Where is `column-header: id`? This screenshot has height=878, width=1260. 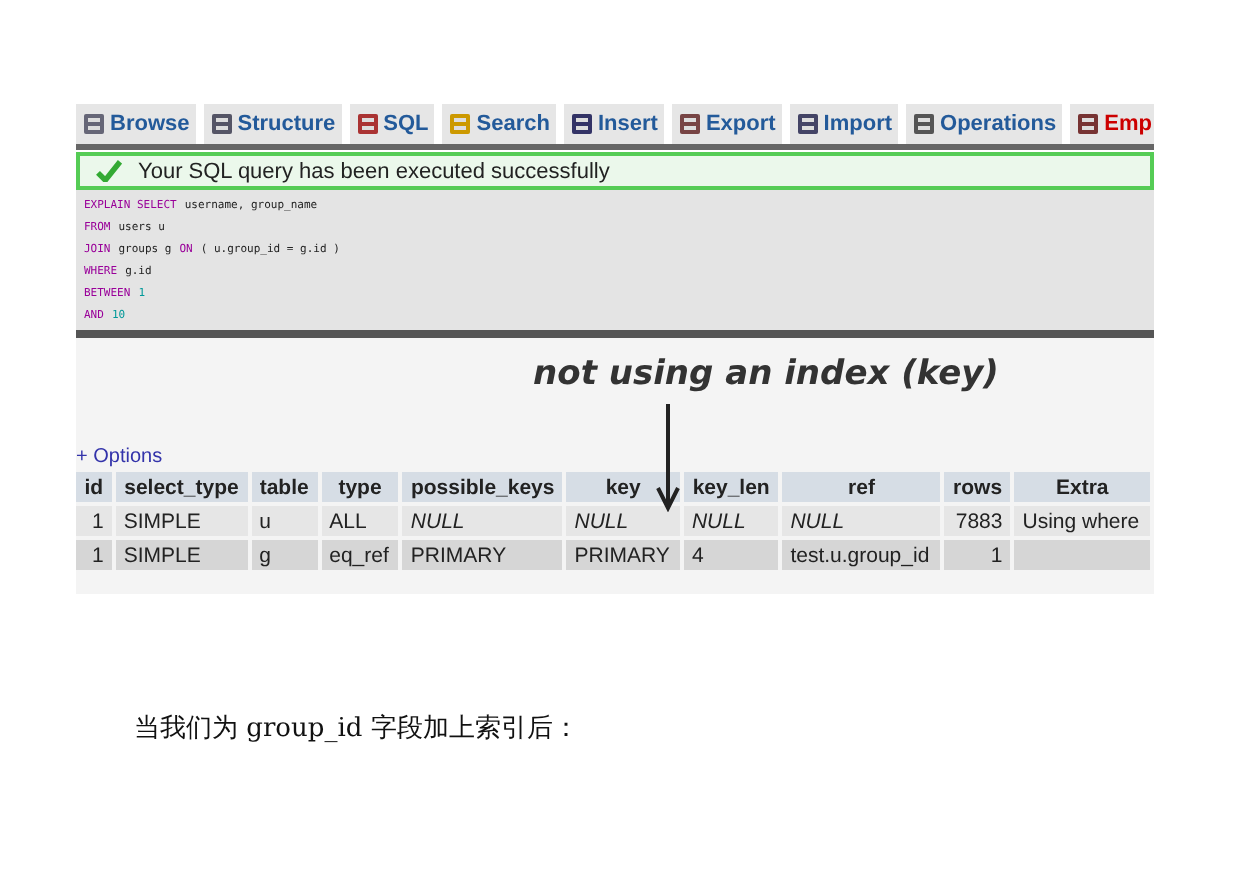 column-header: id is located at coordinates (94, 487).